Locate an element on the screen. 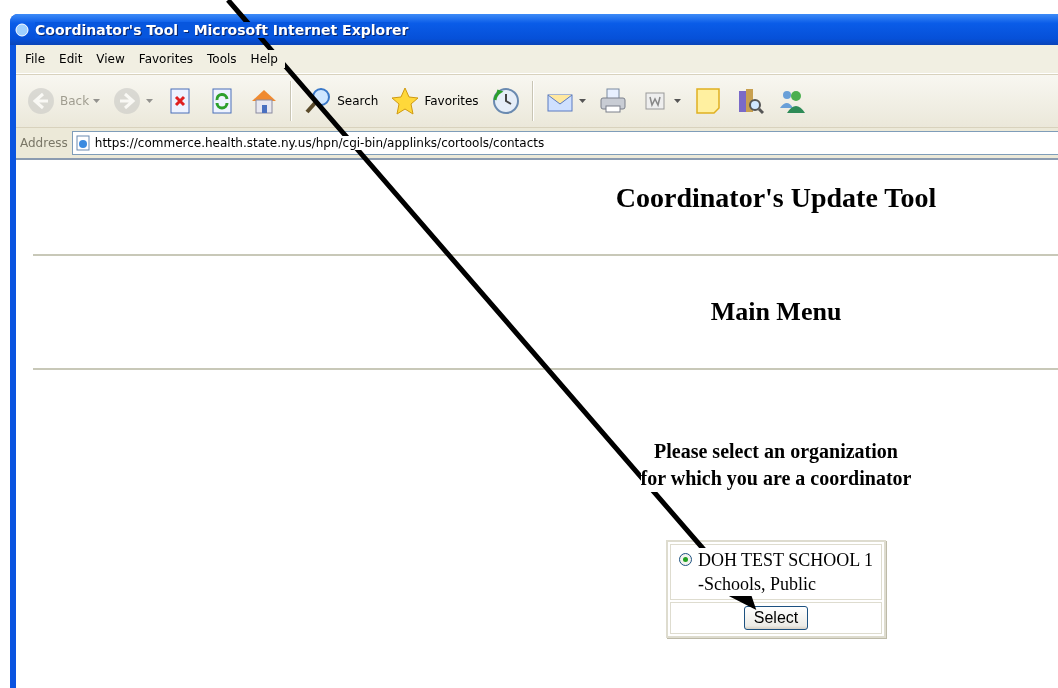  printer-icon is located at coordinates (612, 101).